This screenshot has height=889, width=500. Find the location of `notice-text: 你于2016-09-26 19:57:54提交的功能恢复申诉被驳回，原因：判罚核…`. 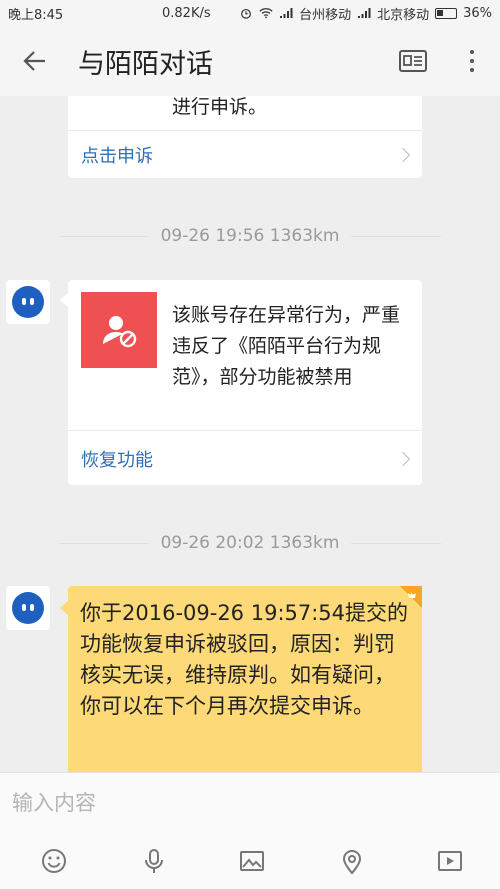

notice-text: 你于2016-09-26 19:57:54提交的功能恢复申诉被驳回，原因：判罚核… is located at coordinates (244, 659).